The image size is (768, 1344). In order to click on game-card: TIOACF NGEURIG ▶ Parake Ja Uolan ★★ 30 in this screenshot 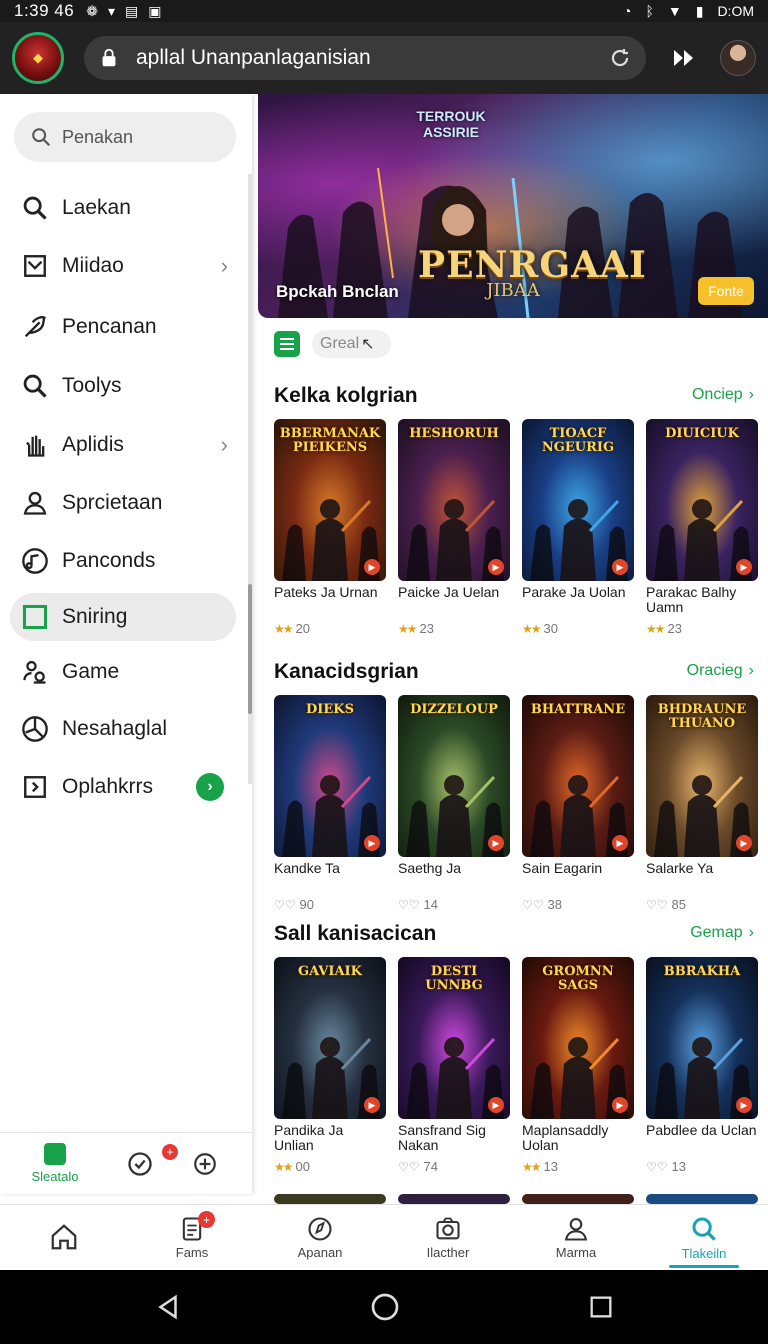, I will do `click(578, 527)`.